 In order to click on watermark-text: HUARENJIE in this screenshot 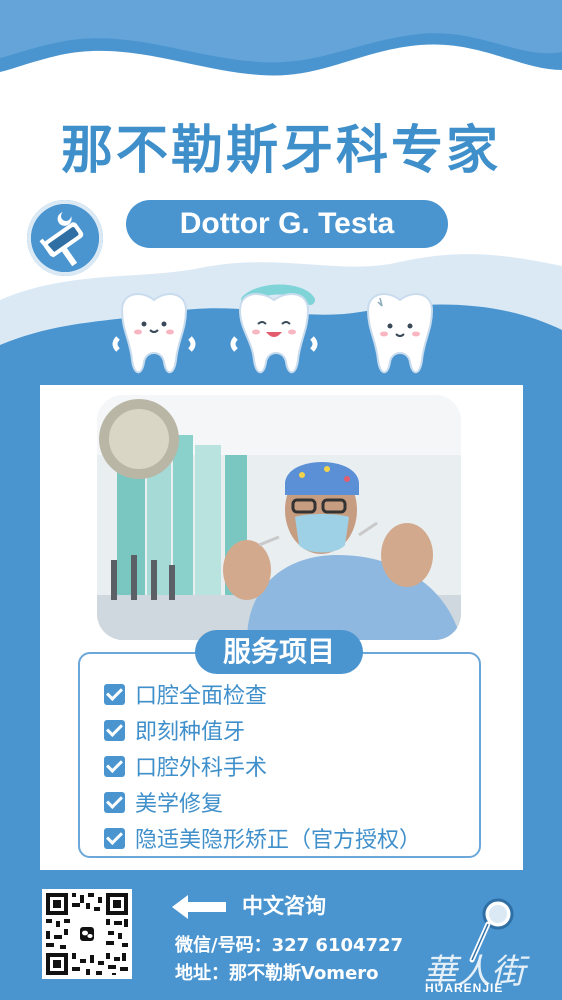, I will do `click(464, 988)`.